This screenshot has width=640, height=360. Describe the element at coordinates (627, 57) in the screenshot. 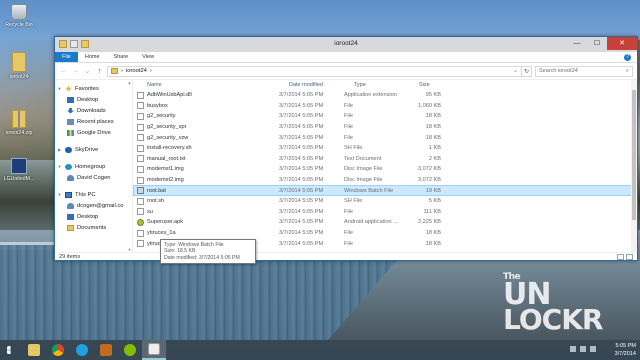

I see `help-icon: ?` at that location.